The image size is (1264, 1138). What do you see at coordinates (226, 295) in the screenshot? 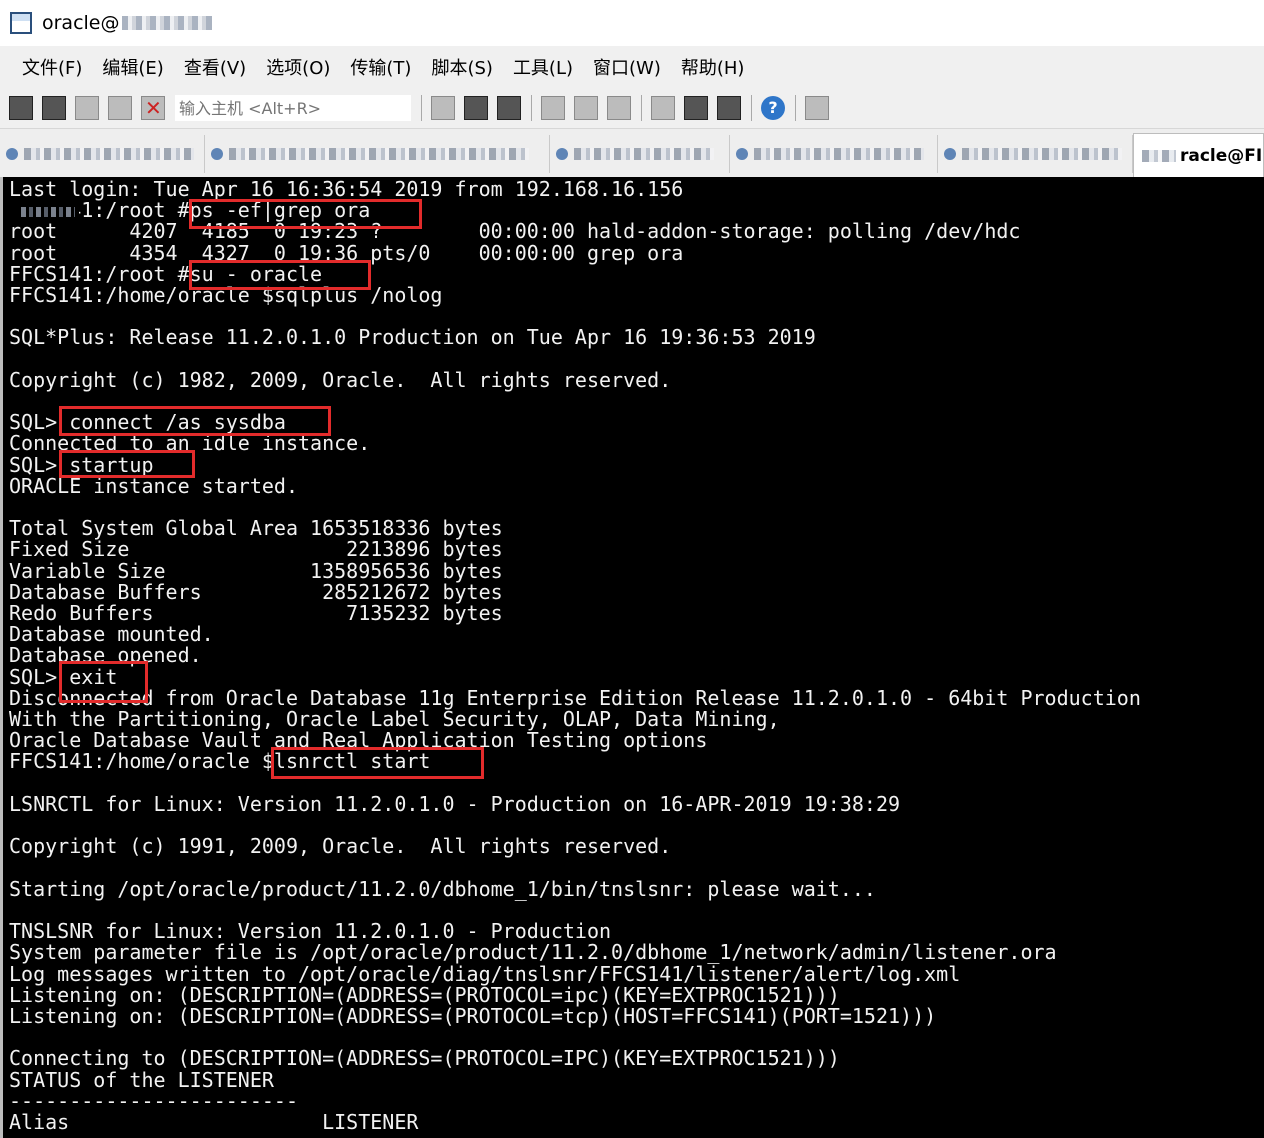
I see `terminal-line: FFCS141:/home/oracle $sqlplus /nolog` at bounding box center [226, 295].